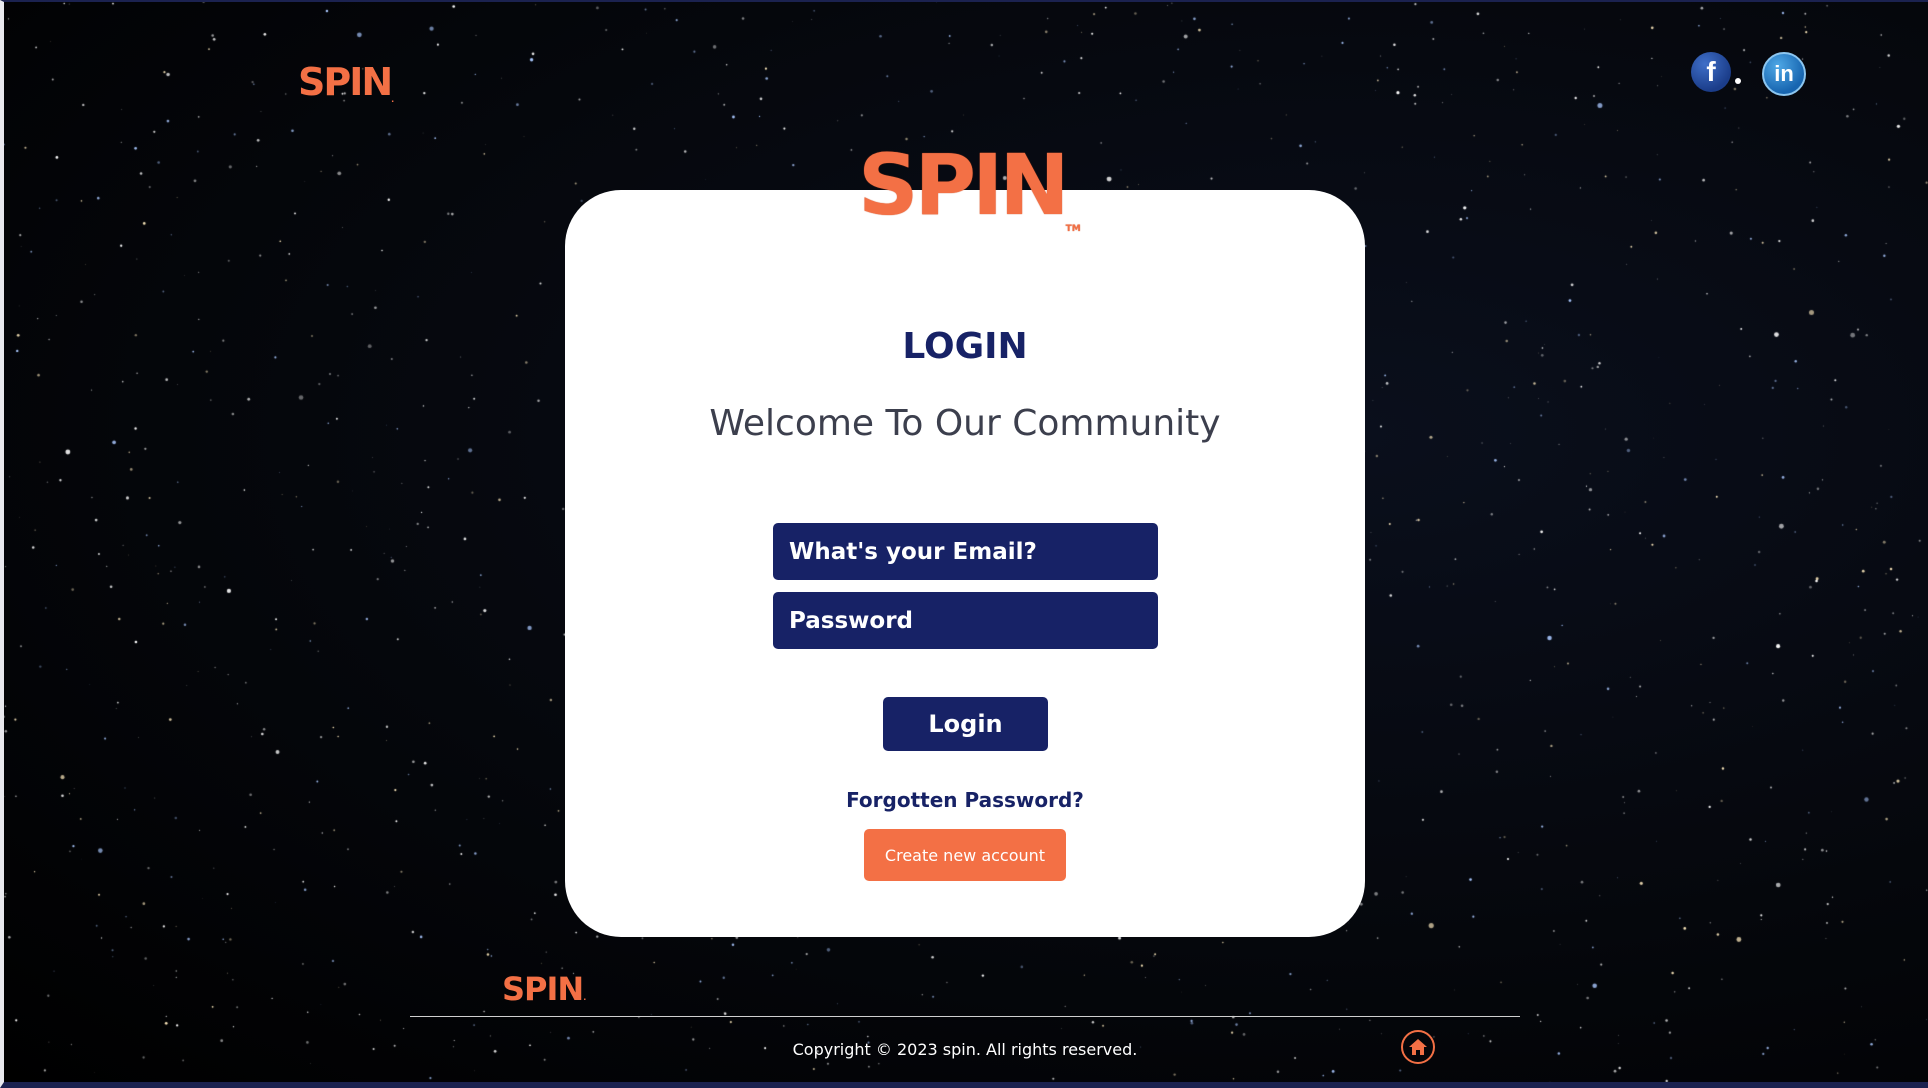 Image resolution: width=1928 pixels, height=1088 pixels. I want to click on linkedin-glyph: in, so click(1784, 73).